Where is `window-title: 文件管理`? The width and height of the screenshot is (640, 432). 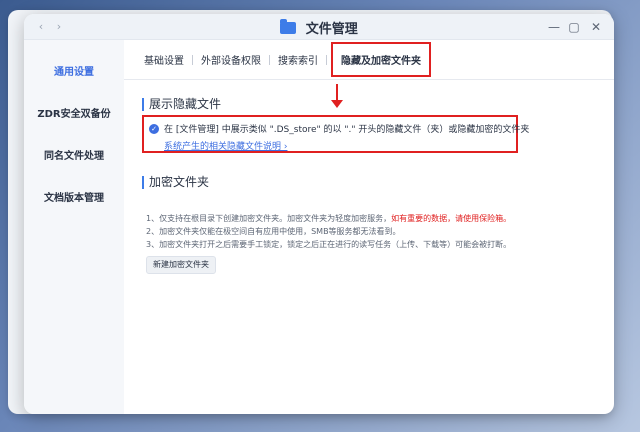
window-title: 文件管理 is located at coordinates (331, 29).